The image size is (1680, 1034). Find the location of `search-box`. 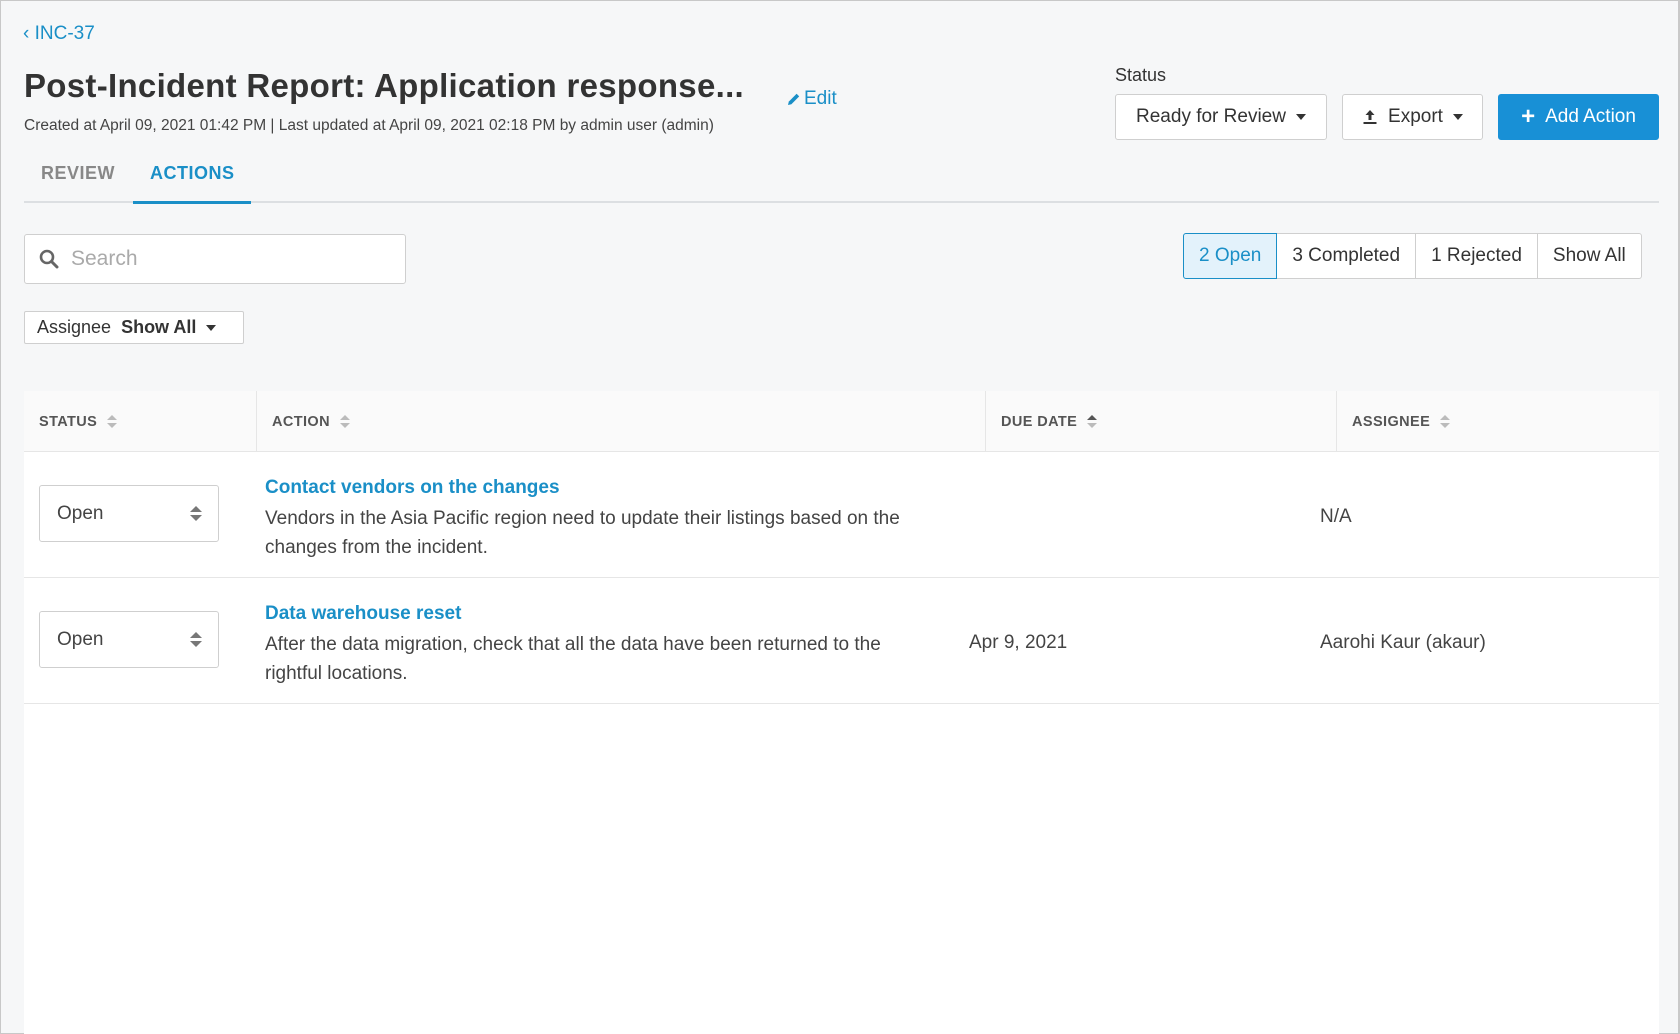

search-box is located at coordinates (215, 259).